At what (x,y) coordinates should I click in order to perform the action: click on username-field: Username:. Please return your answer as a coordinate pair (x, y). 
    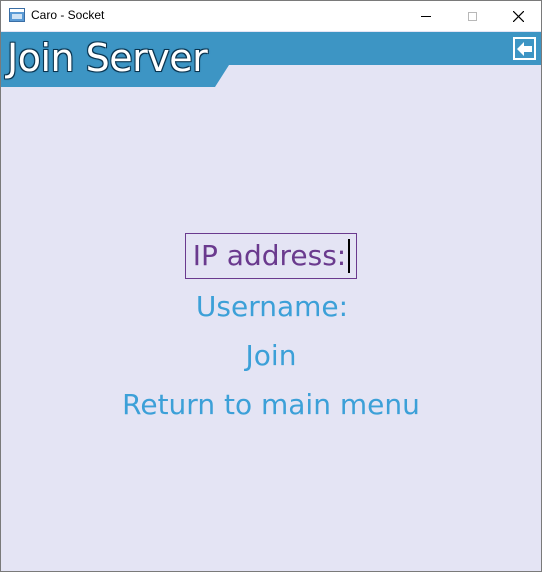
    Looking at the image, I should click on (272, 306).